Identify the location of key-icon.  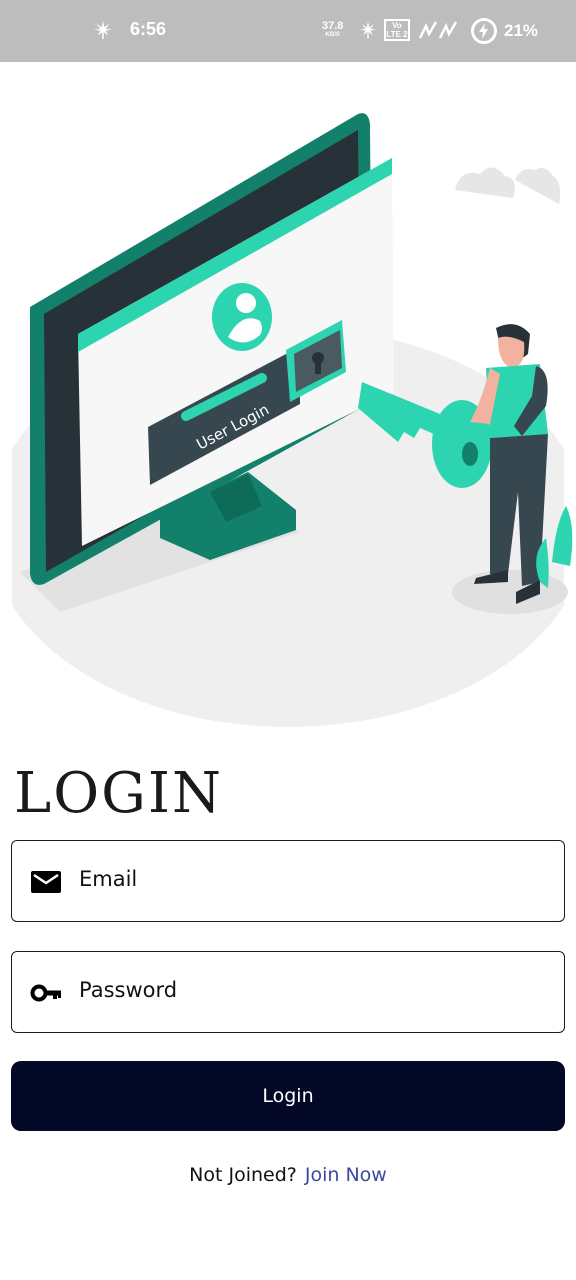
(45, 993).